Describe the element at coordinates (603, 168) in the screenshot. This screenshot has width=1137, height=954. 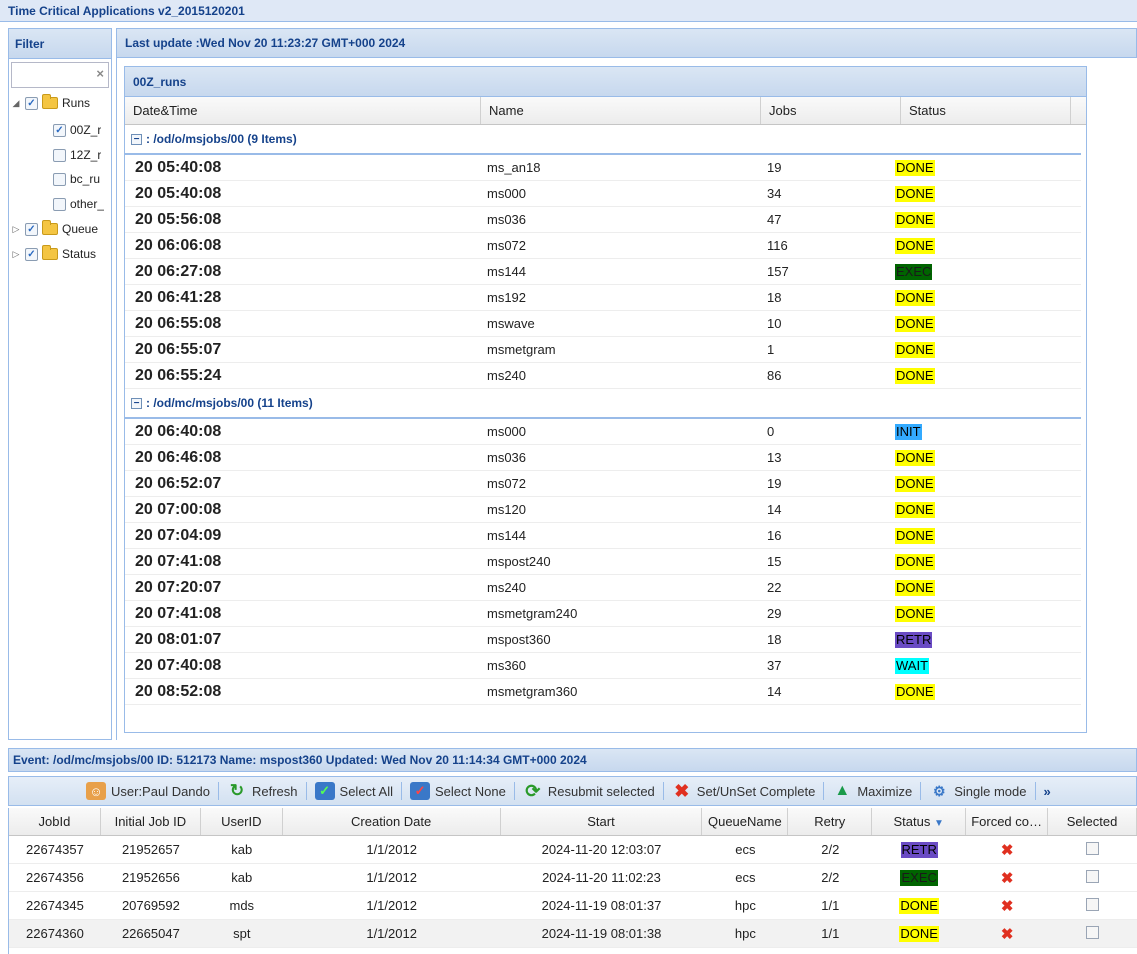
I see `run-row: 20 05:40:08 ms_an18 19 DONE` at that location.